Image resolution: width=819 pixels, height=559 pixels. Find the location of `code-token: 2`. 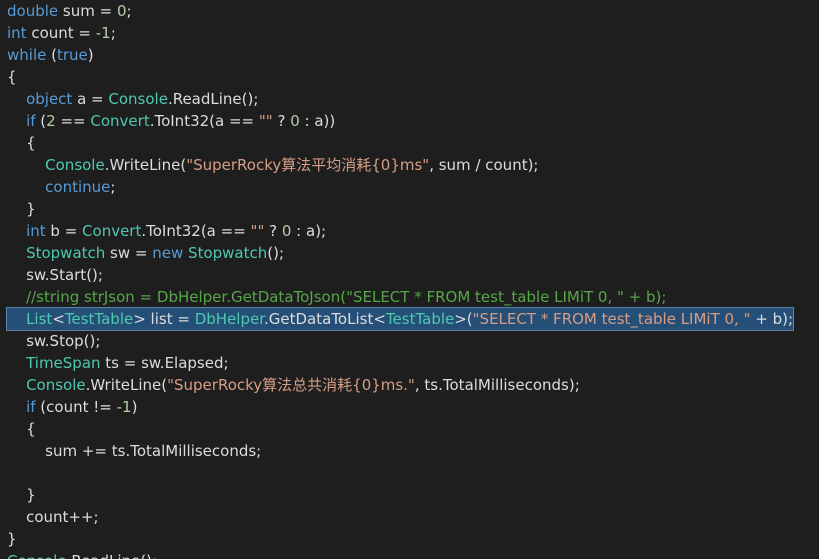

code-token: 2 is located at coordinates (51, 121).